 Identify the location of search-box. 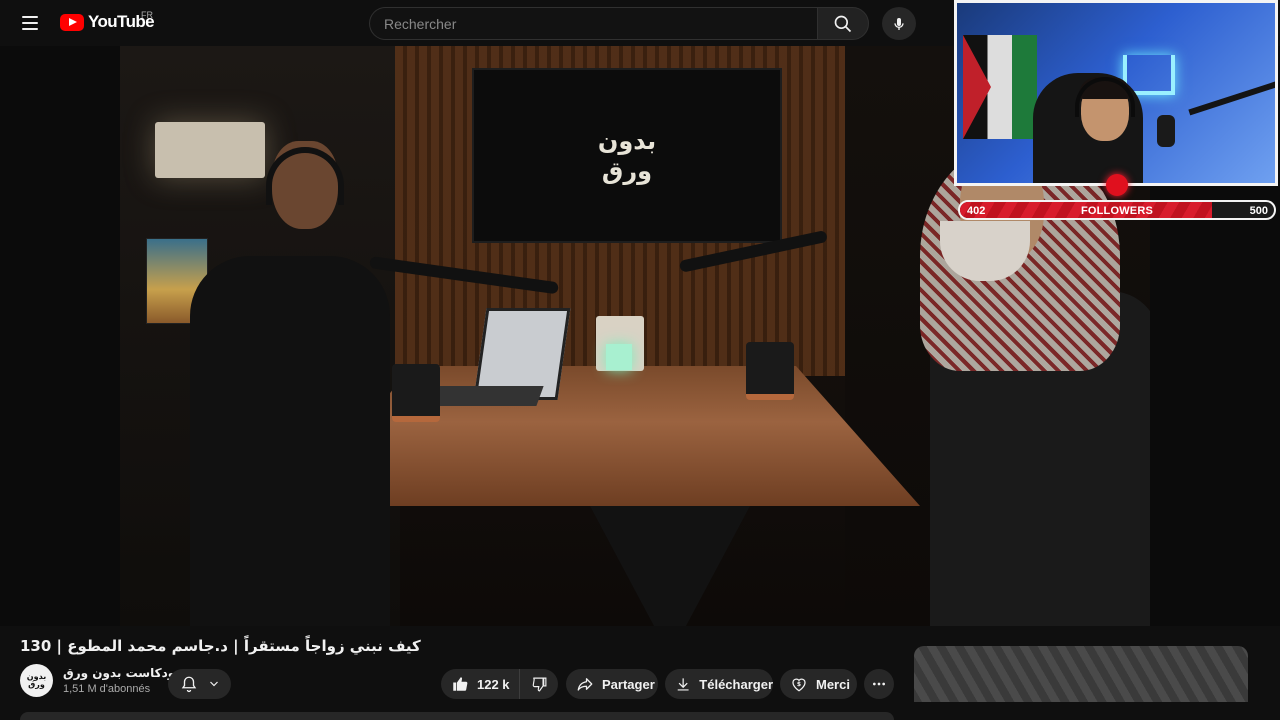
(593, 23).